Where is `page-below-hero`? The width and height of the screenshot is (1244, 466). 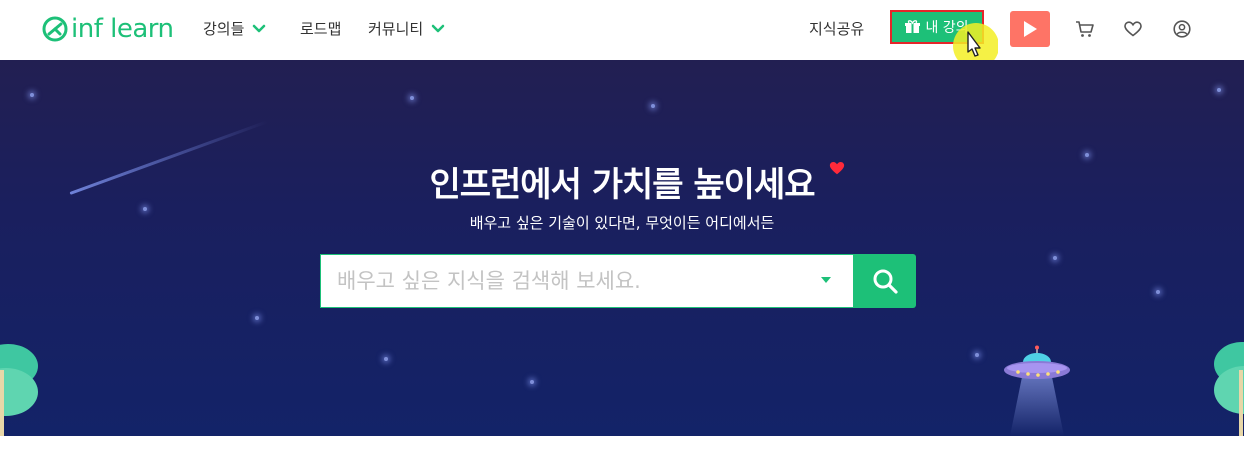
page-below-hero is located at coordinates (622, 451).